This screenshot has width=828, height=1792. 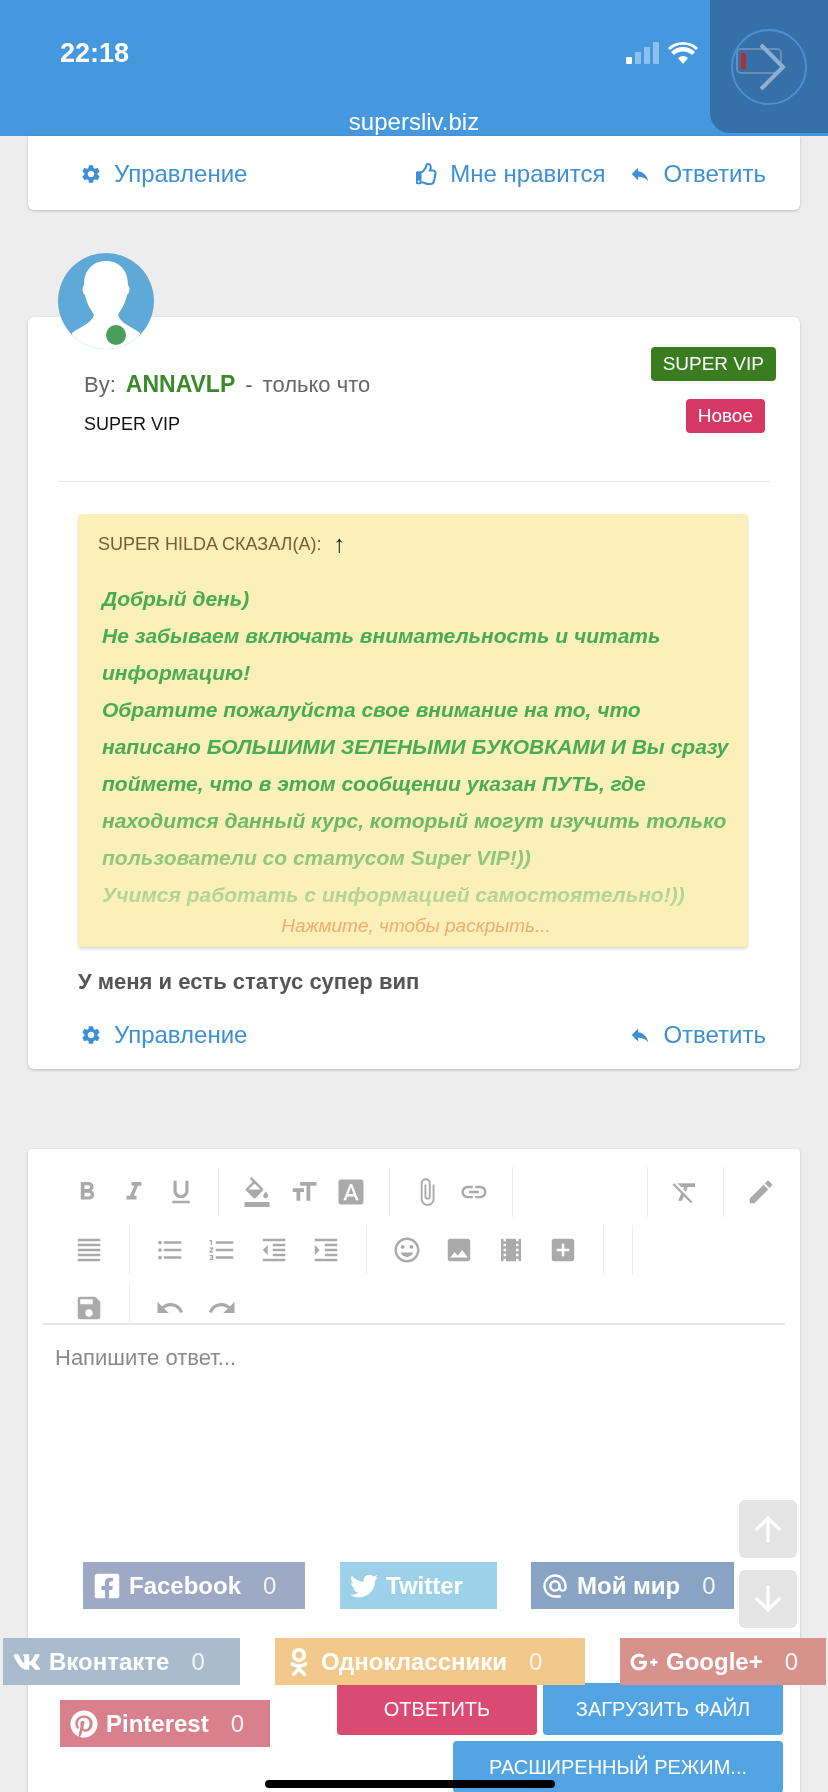 What do you see at coordinates (683, 53) in the screenshot?
I see `wifi-icon` at bounding box center [683, 53].